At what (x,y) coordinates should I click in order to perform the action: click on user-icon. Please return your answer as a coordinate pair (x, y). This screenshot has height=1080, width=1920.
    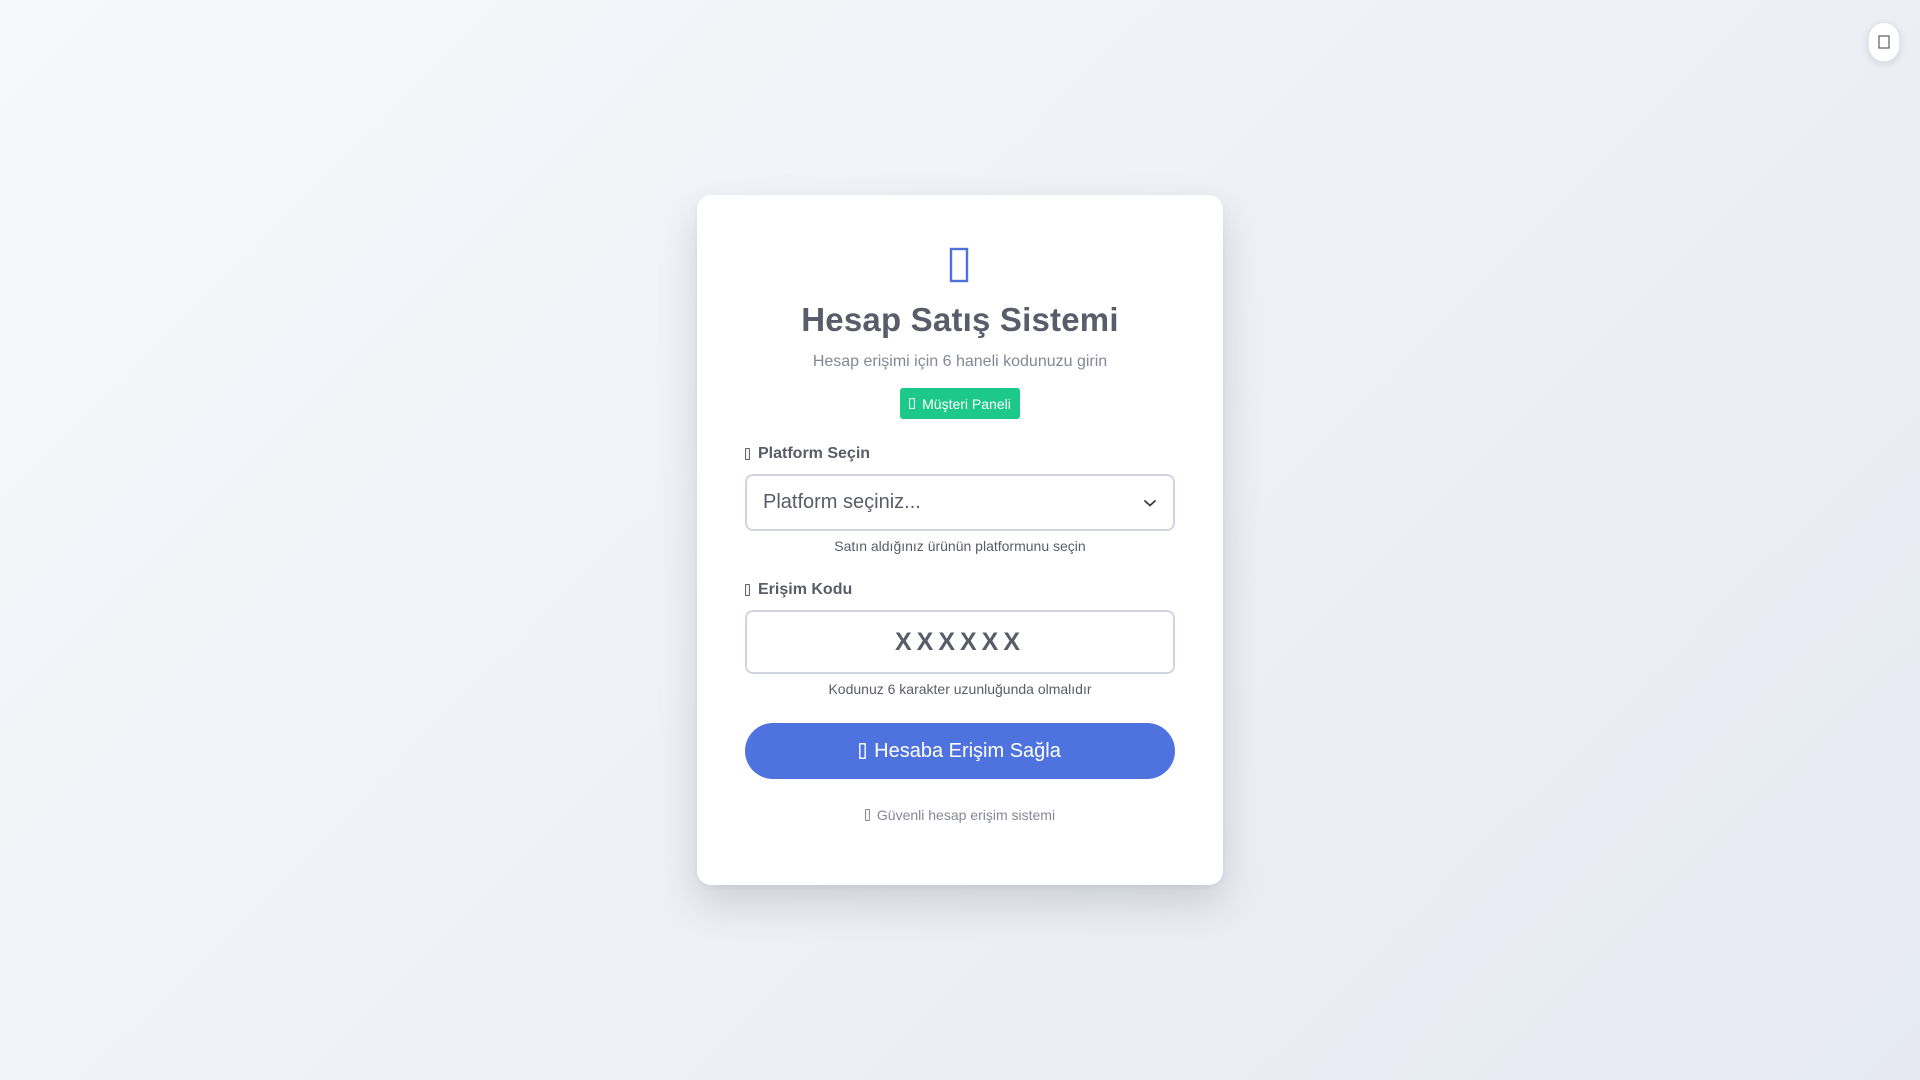
    Looking at the image, I should click on (912, 403).